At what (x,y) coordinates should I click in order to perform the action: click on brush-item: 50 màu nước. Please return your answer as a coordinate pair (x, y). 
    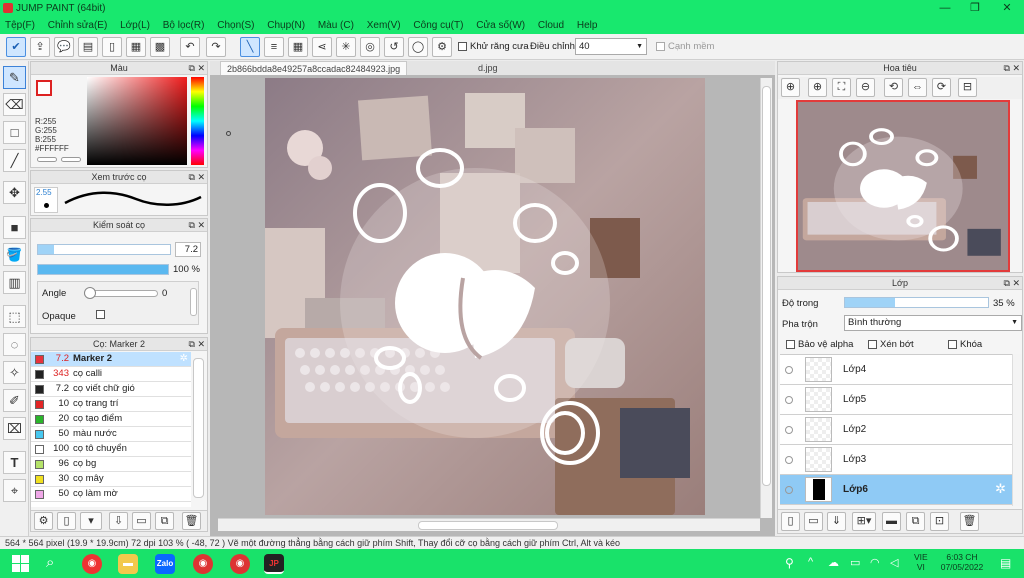
    Looking at the image, I should click on (111, 434).